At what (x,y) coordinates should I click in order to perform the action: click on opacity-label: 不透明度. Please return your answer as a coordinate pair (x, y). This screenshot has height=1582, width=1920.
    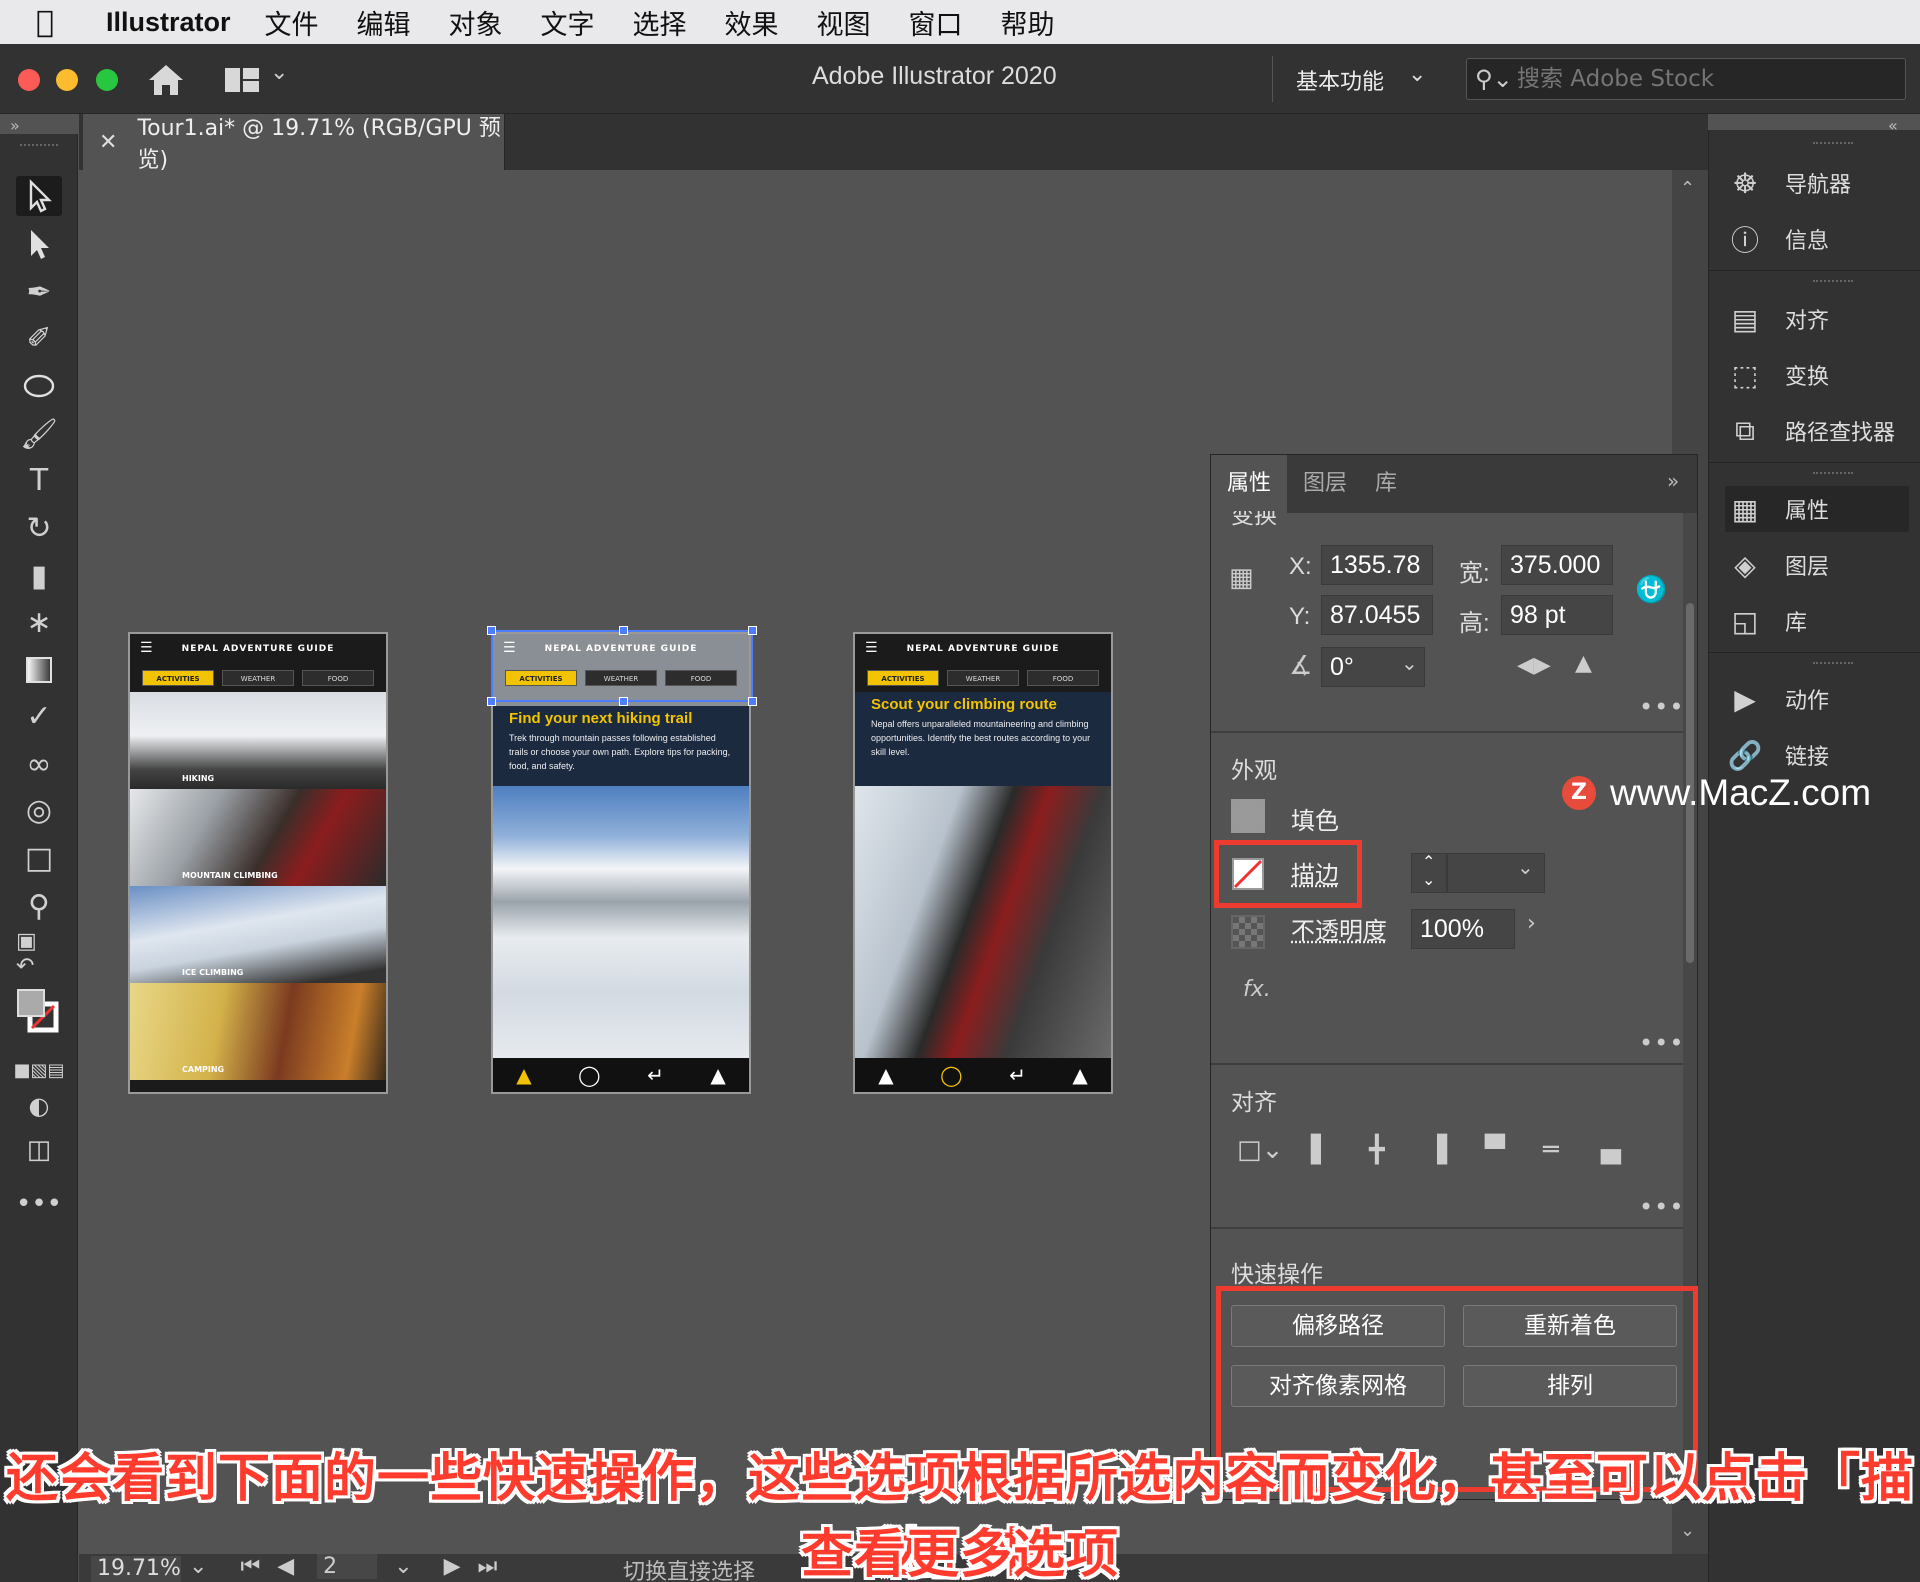
    Looking at the image, I should click on (1339, 928).